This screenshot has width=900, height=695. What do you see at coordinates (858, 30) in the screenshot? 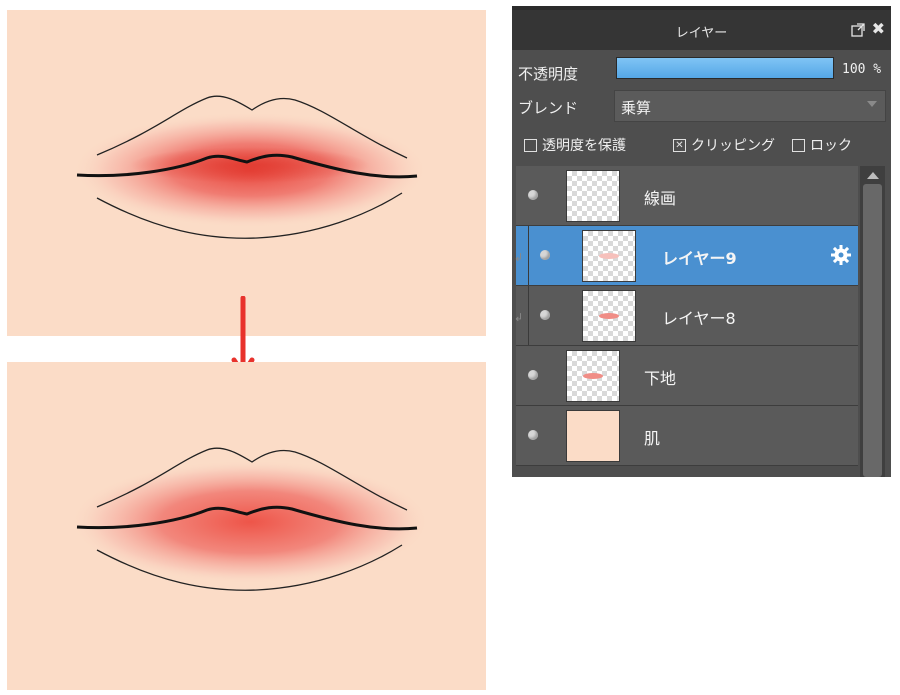
I see `popout-icon` at bounding box center [858, 30].